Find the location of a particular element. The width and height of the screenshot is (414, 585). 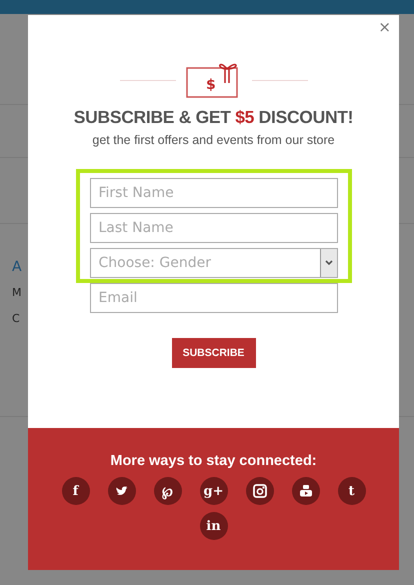

heading: SUBSCRIBE & GET $5 DISCOUNT! is located at coordinates (214, 117).